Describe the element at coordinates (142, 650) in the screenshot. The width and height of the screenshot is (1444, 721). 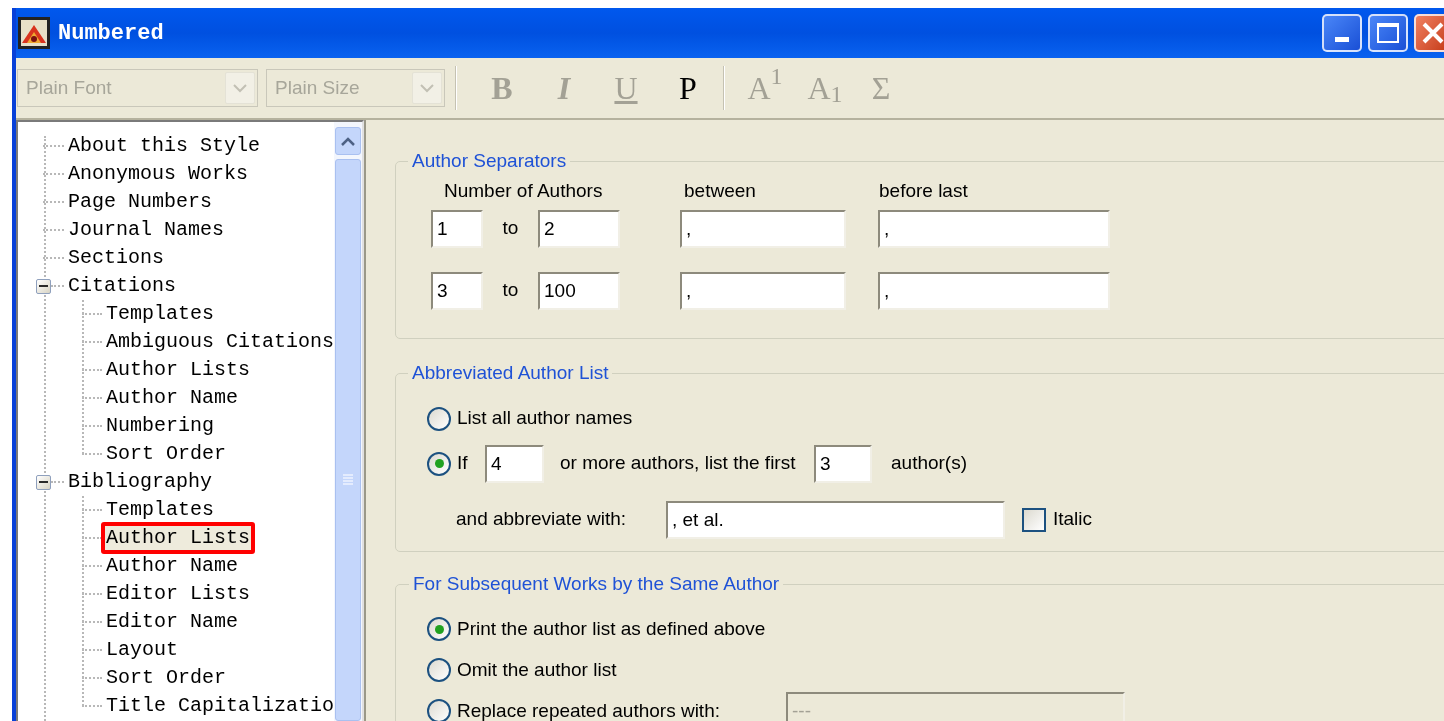
I see `tree-item: Layout` at that location.